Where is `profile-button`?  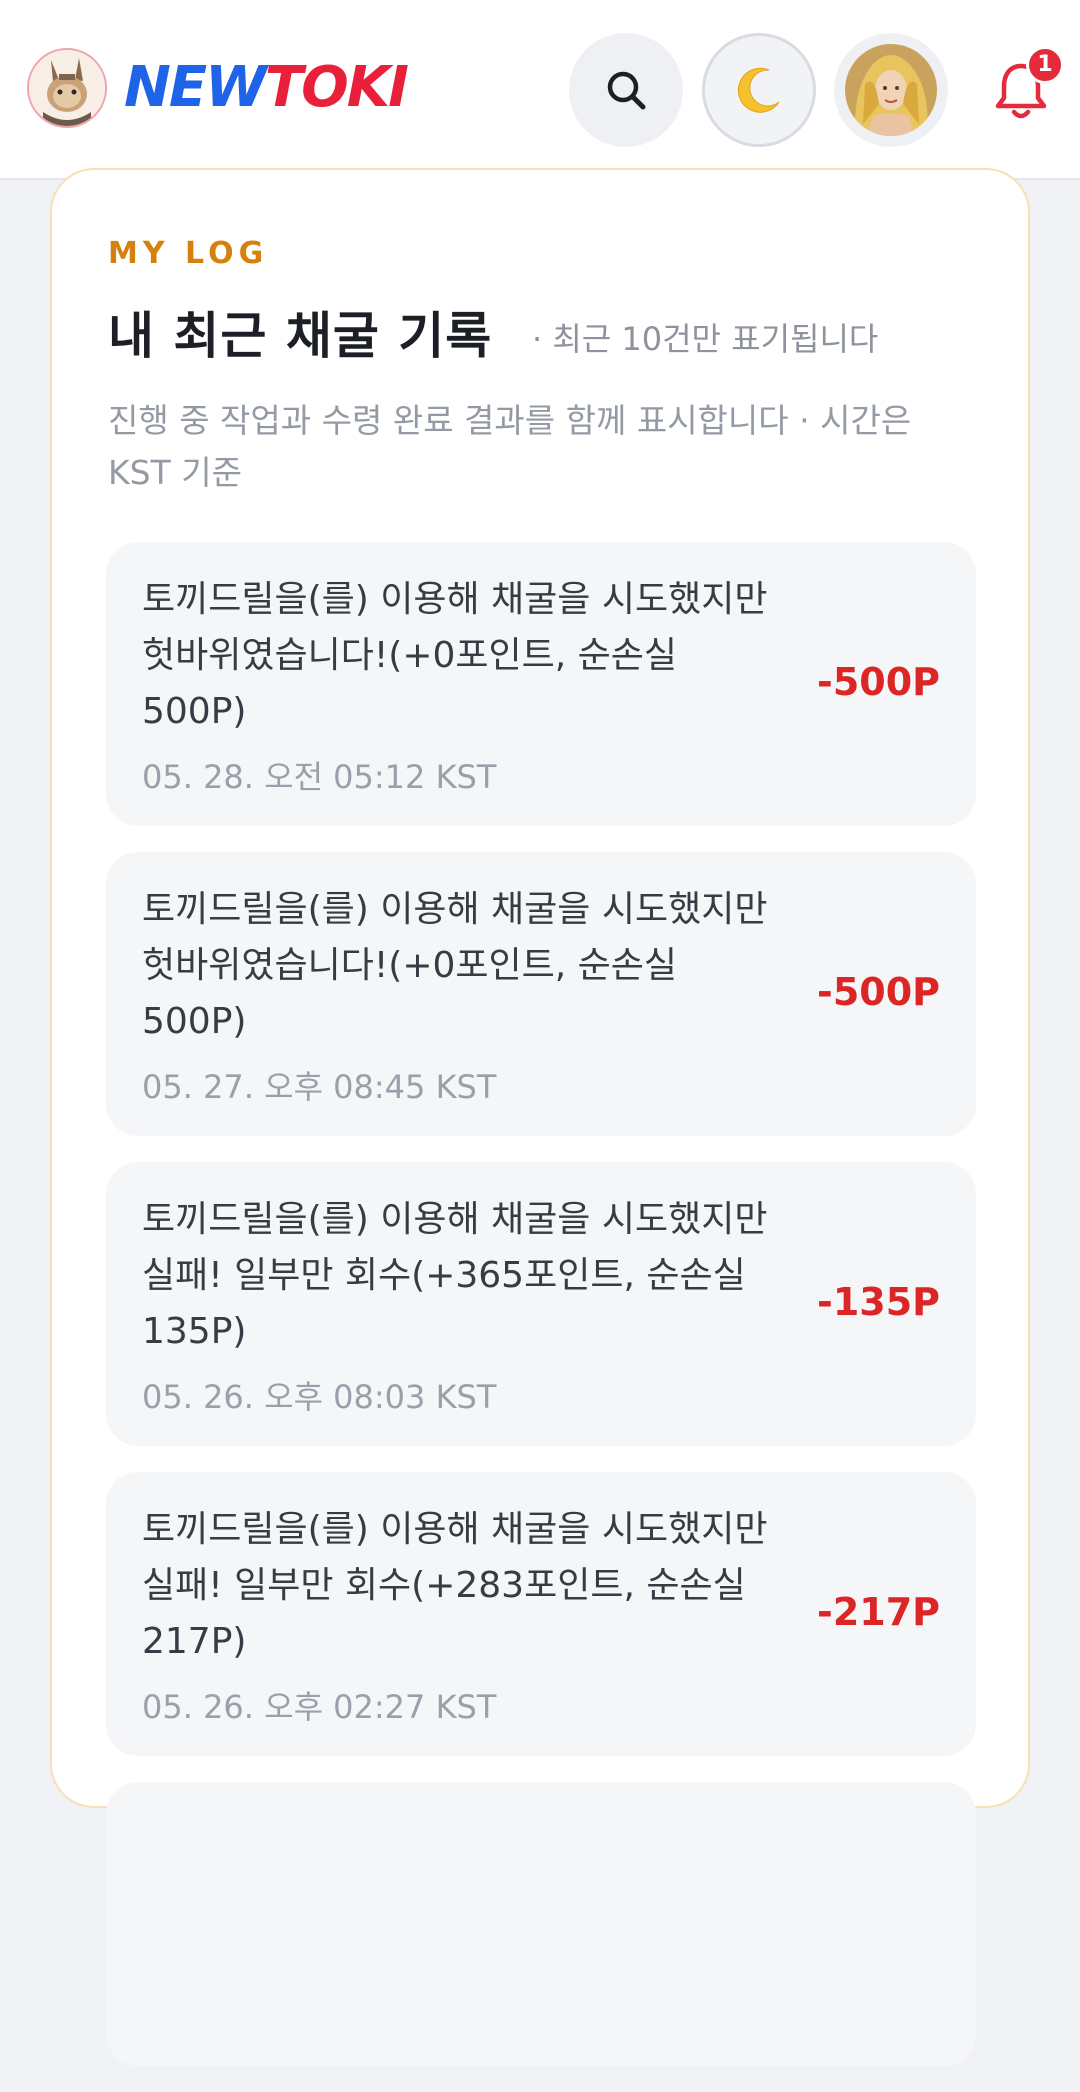 profile-button is located at coordinates (891, 90).